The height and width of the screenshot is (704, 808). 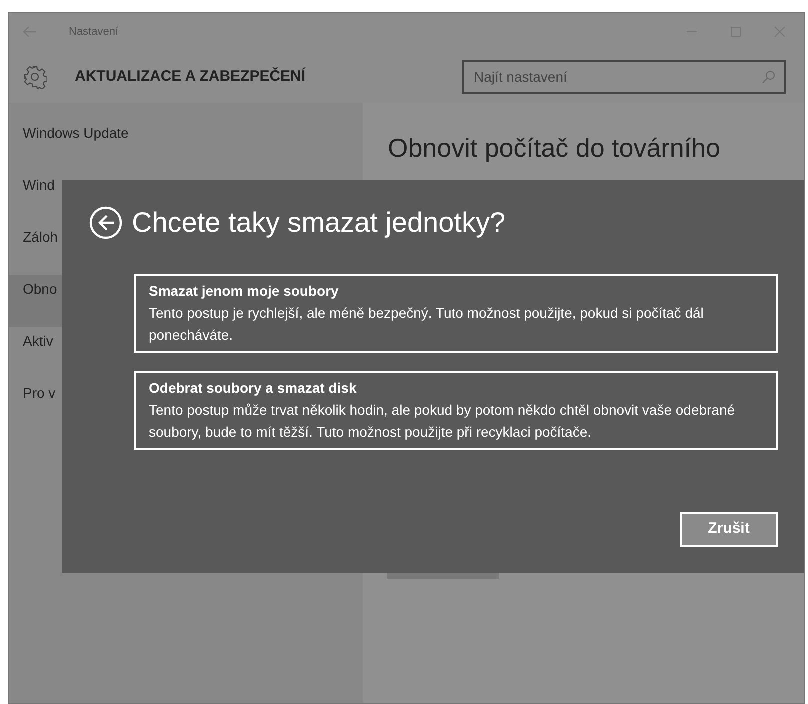 I want to click on back-circle-icon, so click(x=106, y=223).